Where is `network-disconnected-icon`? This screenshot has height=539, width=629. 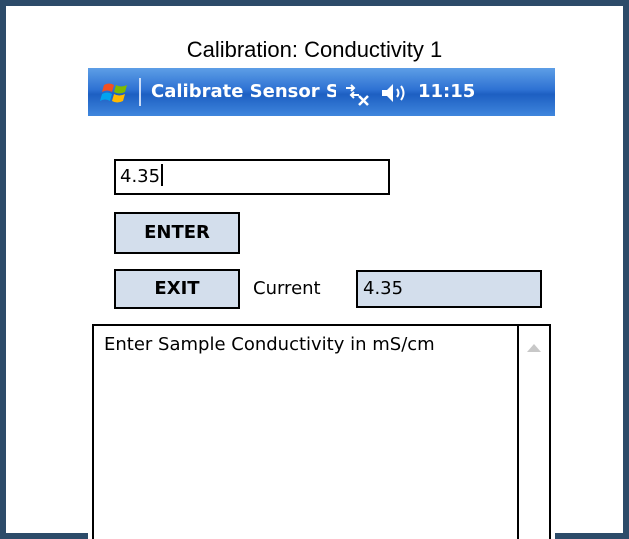 network-disconnected-icon is located at coordinates (357, 94).